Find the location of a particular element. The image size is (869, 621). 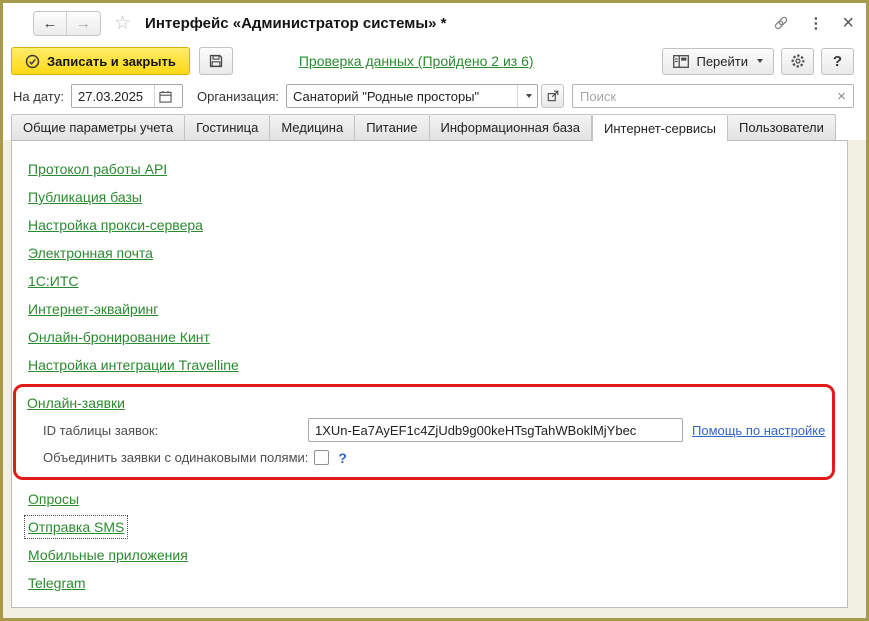

forward-button: → is located at coordinates (83, 23).